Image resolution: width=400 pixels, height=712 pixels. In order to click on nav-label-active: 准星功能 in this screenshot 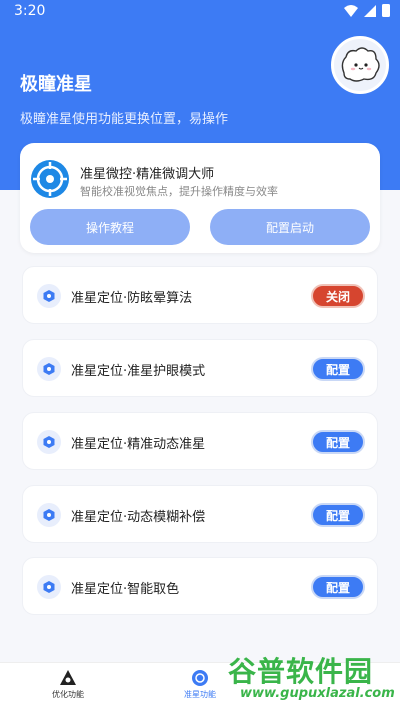, I will do `click(200, 694)`.